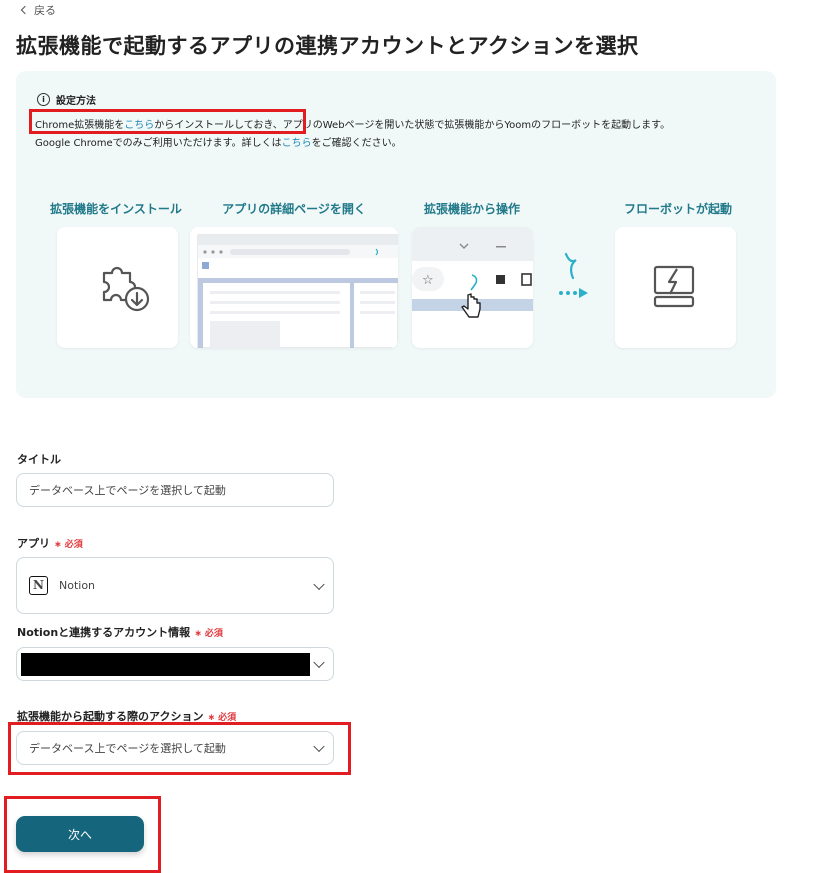 The width and height of the screenshot is (819, 873). I want to click on step-card-flowbot, so click(675, 287).